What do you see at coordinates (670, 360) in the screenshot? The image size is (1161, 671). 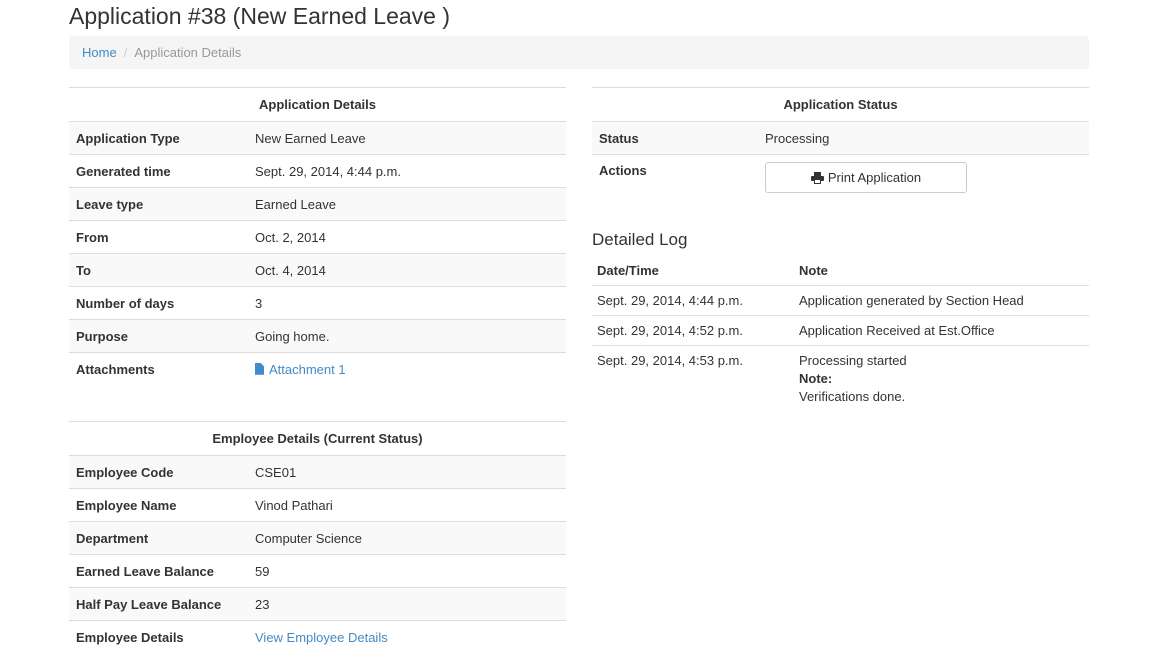 I see `log-datetime: Sept. 29, 2014, 4:53 p.m.` at bounding box center [670, 360].